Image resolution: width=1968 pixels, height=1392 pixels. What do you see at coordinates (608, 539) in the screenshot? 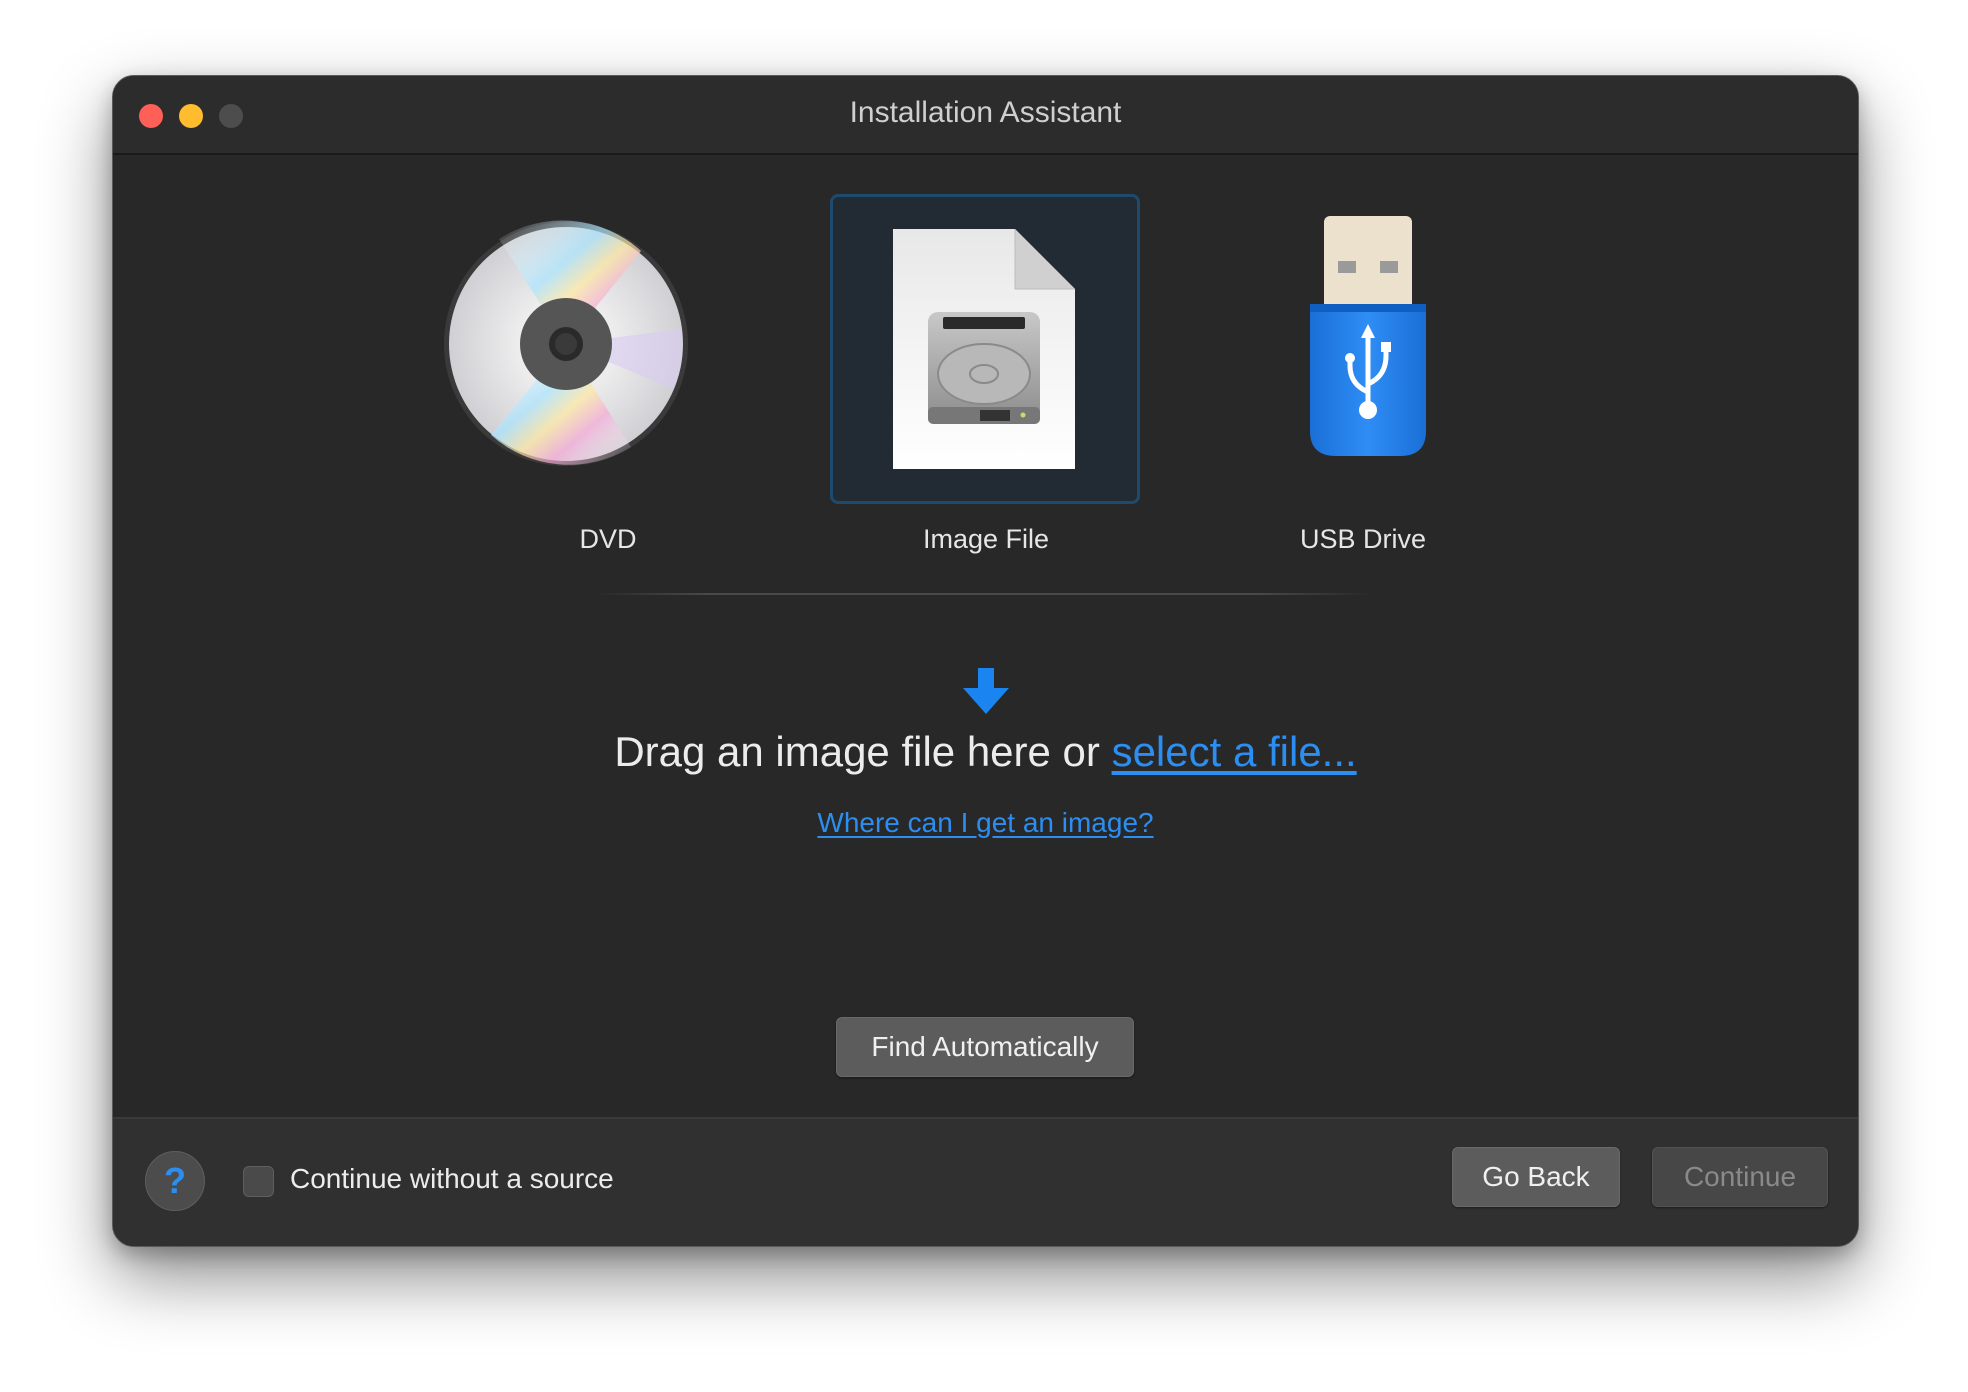
I see `source-dvd-label: DVD` at bounding box center [608, 539].